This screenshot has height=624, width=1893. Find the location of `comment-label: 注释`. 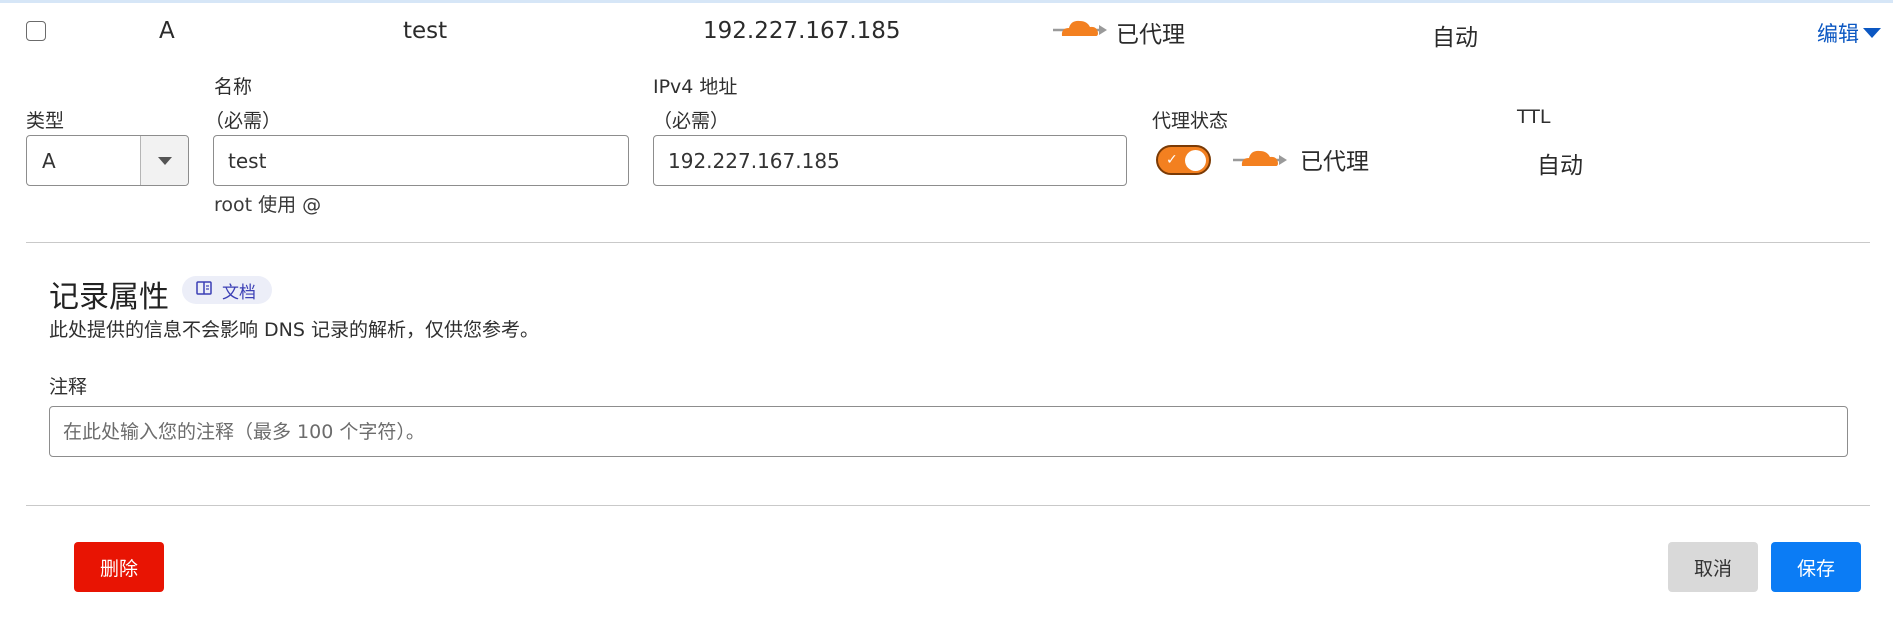

comment-label: 注释 is located at coordinates (68, 387).